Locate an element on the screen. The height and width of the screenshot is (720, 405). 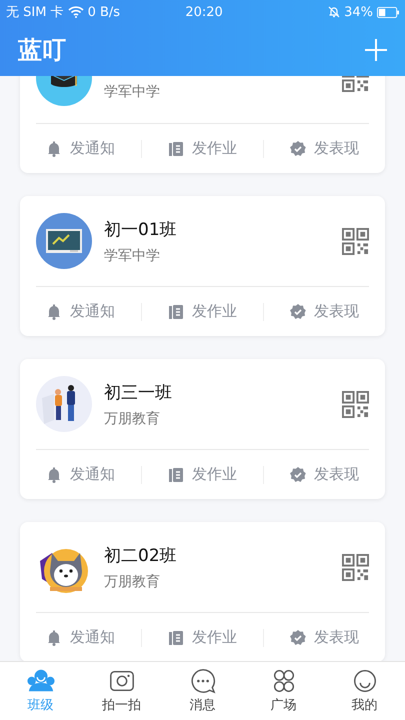
nav-tab: 广场 is located at coordinates (283, 691).